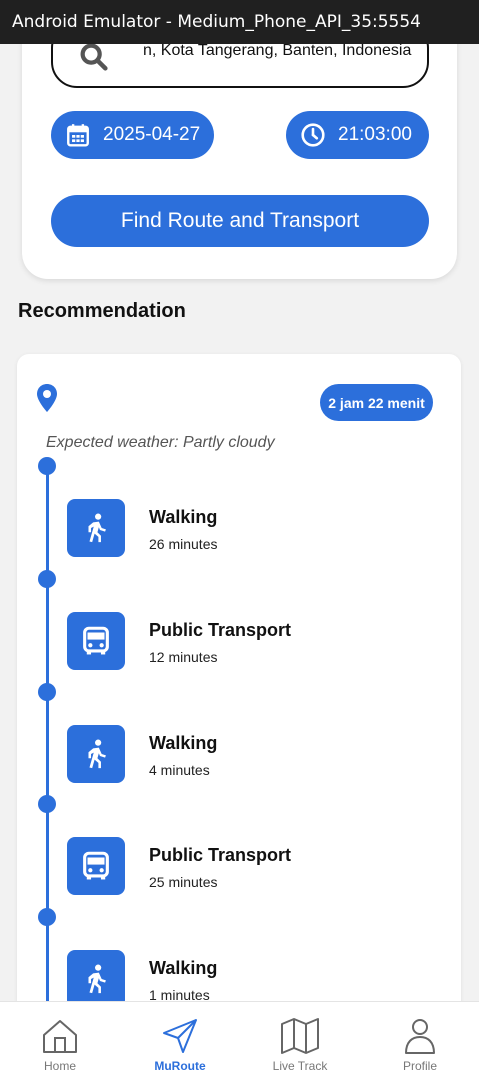  I want to click on nav-item-muroute: MuRoute, so click(180, 1042).